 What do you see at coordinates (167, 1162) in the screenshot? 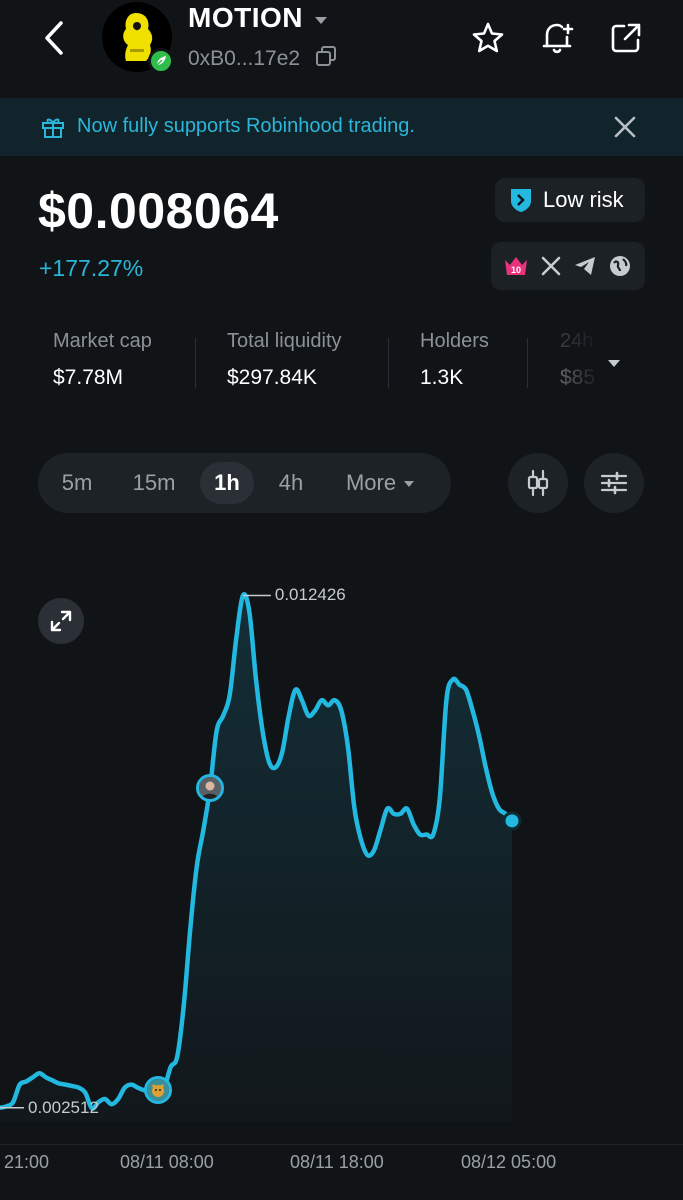
I see `x-tick-label: 08/11 08:00` at bounding box center [167, 1162].